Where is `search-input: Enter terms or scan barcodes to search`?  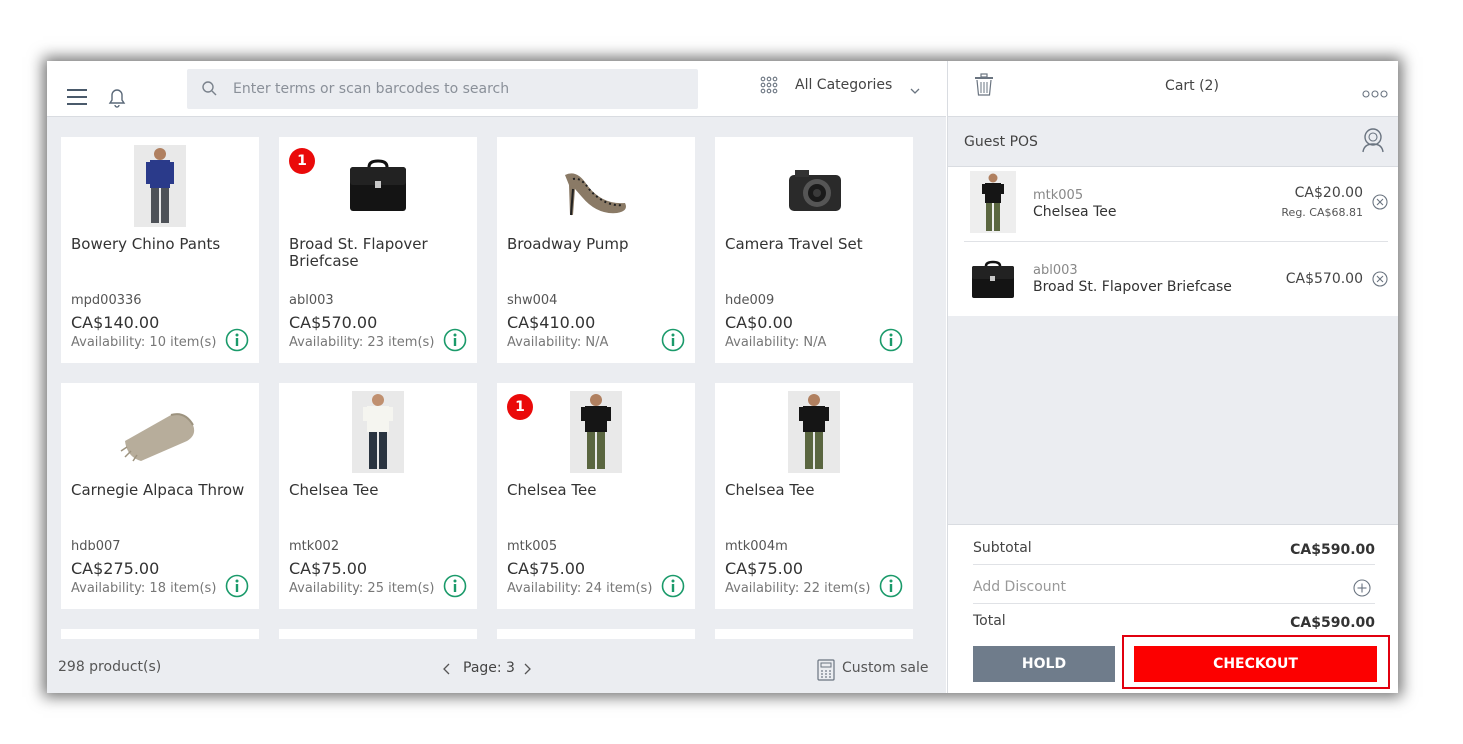
search-input: Enter terms or scan barcodes to search is located at coordinates (442, 89).